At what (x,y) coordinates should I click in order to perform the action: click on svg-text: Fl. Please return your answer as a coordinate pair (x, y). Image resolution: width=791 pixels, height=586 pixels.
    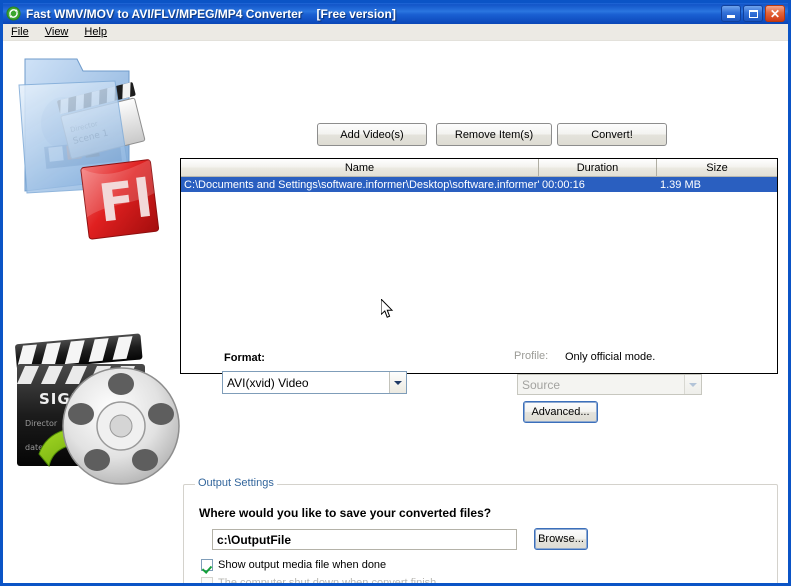
    Looking at the image, I should click on (126, 202).